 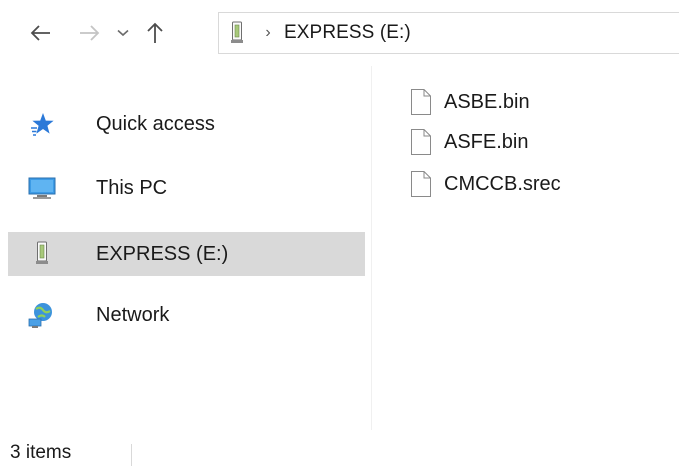 I want to click on sidebar-item-network: Network, so click(x=186, y=315).